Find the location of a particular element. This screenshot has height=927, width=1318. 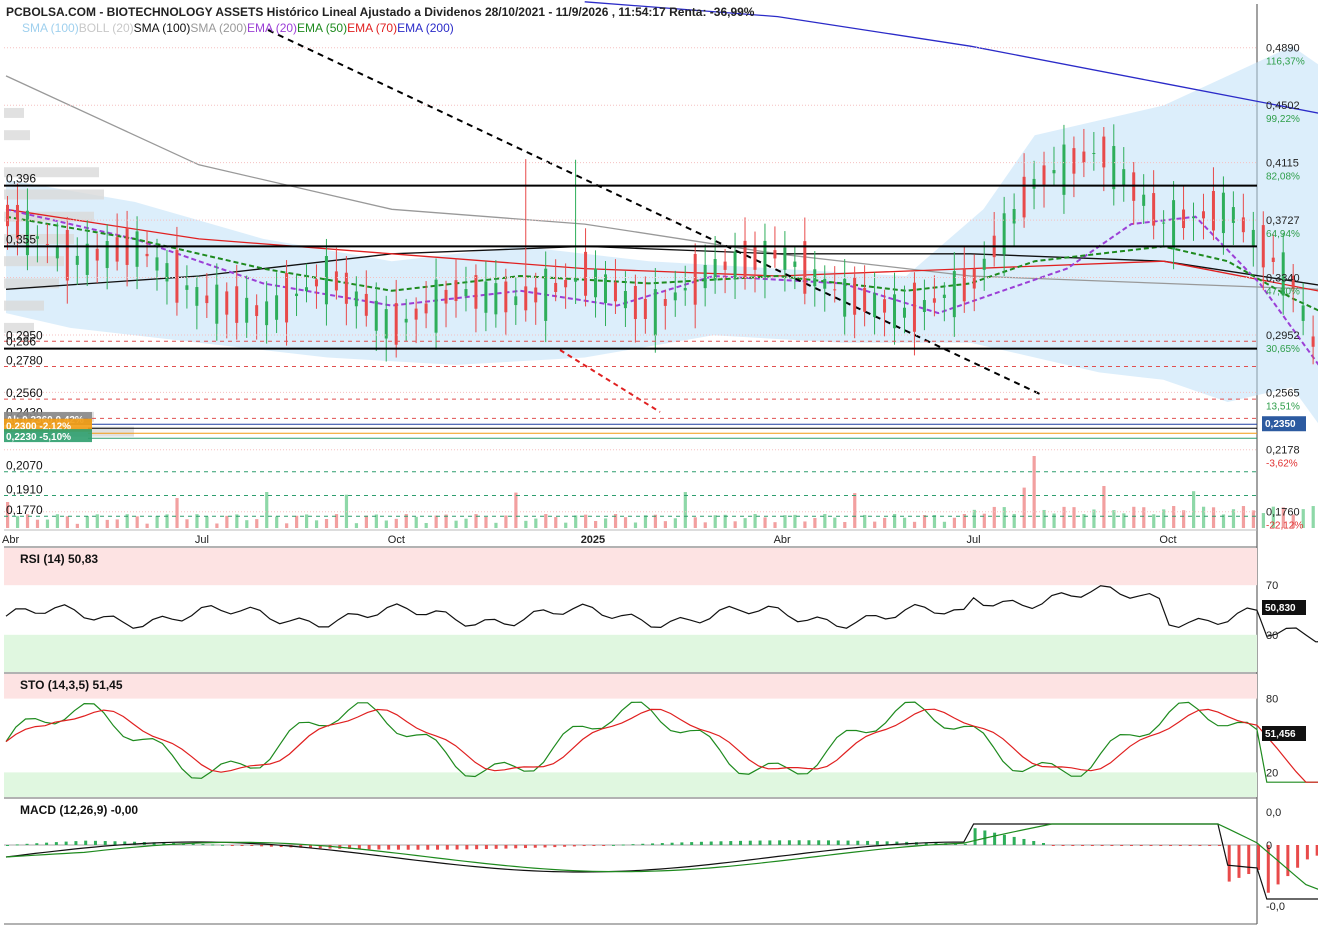

macd-axis-label: -0,0 is located at coordinates (1275, 907).